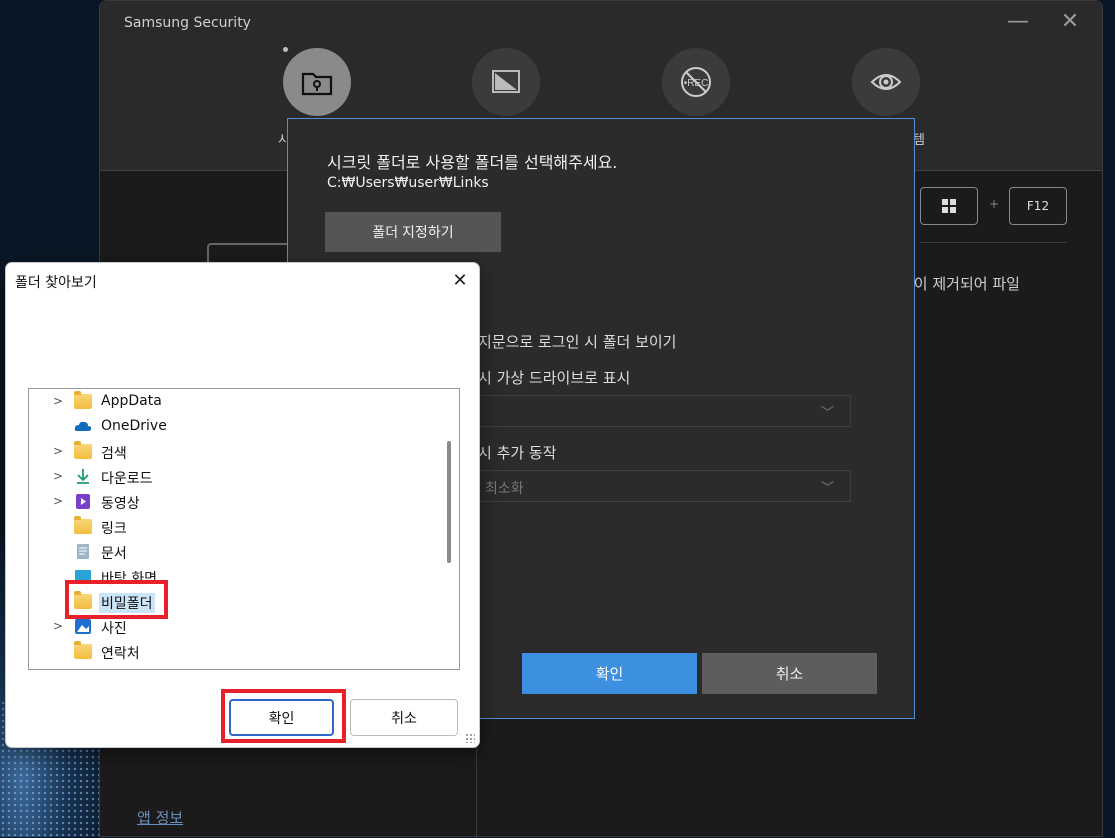  Describe the element at coordinates (83, 426) in the screenshot. I see `cloud-icon` at that location.